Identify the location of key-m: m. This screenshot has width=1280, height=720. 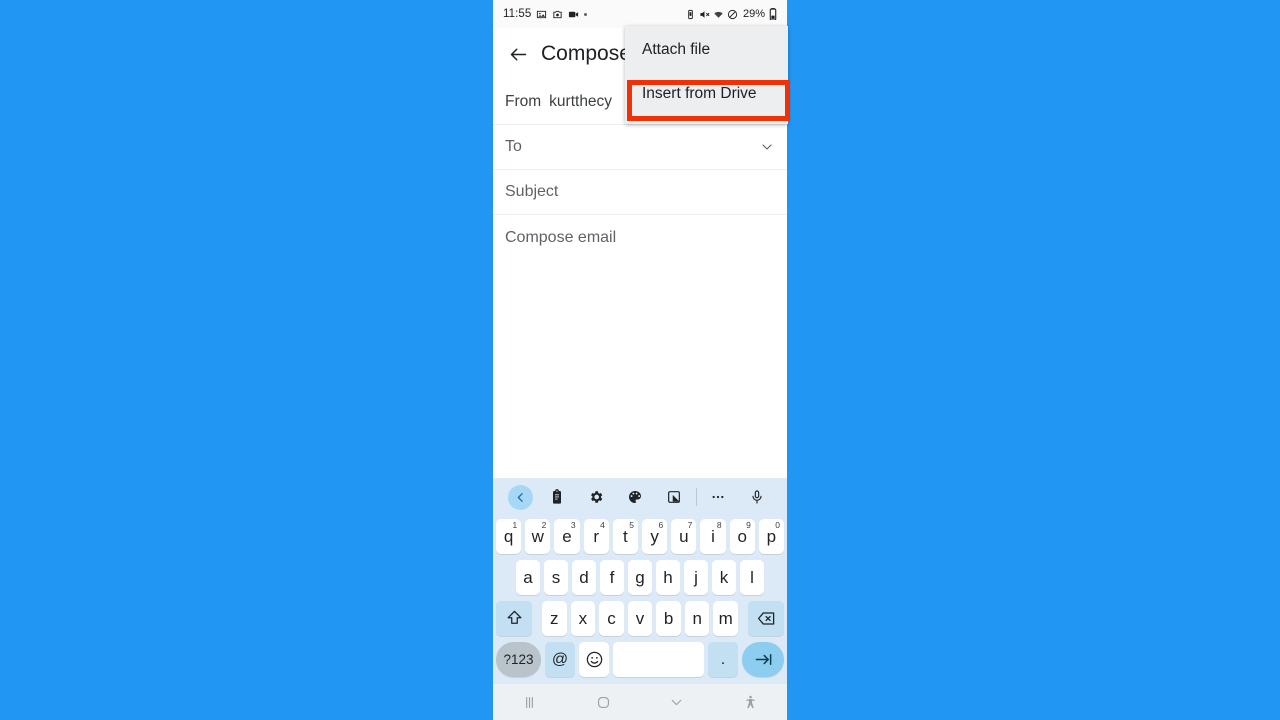
(726, 618).